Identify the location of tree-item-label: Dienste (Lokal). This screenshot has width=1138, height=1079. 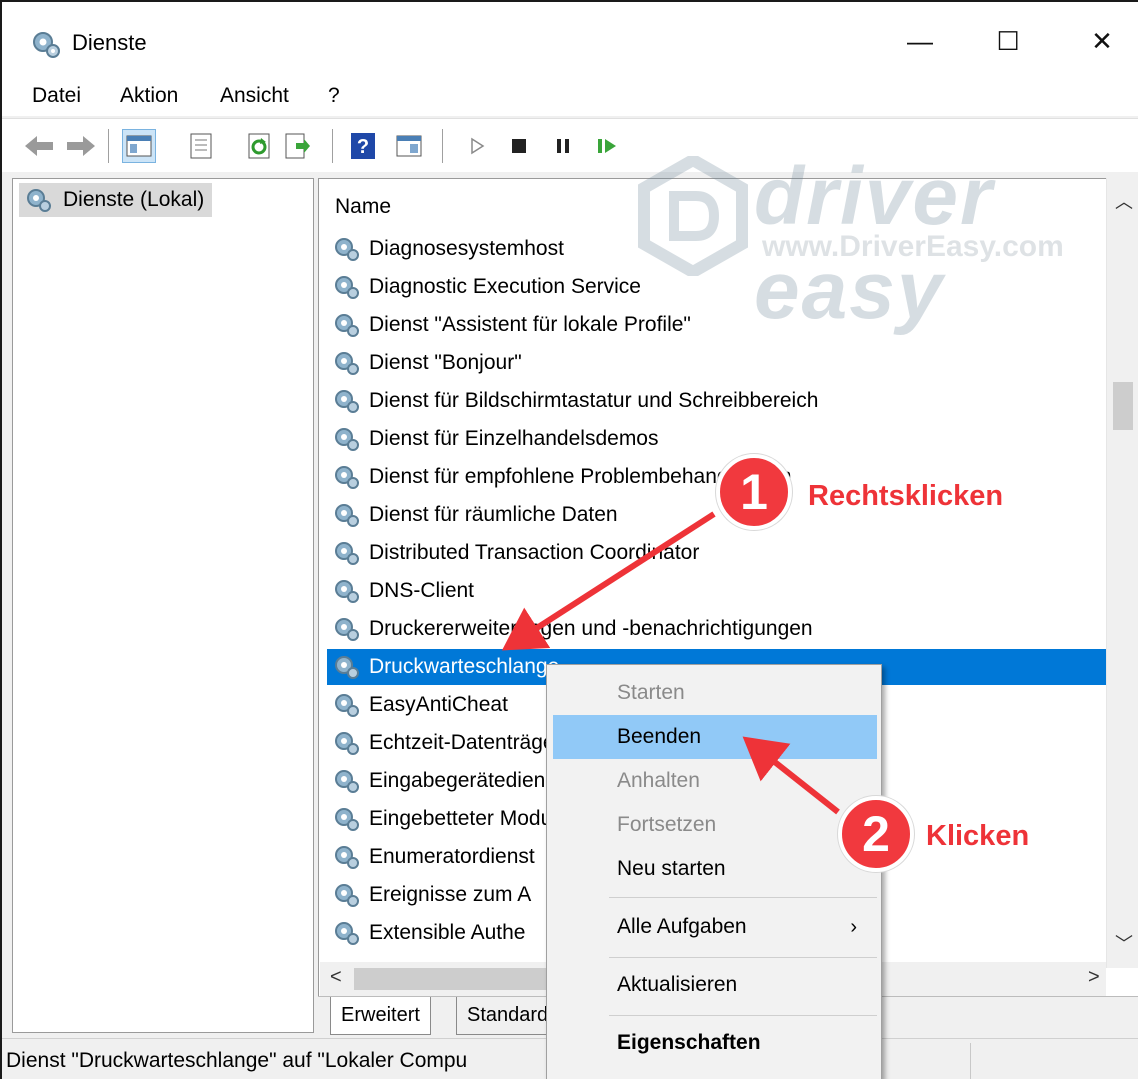
(134, 199).